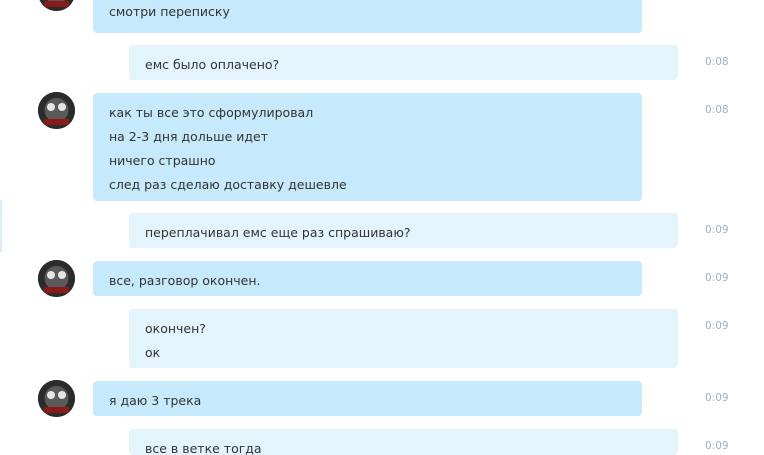 This screenshot has width=764, height=455. Describe the element at coordinates (175, 328) in the screenshot. I see `message-text: окончен?` at that location.